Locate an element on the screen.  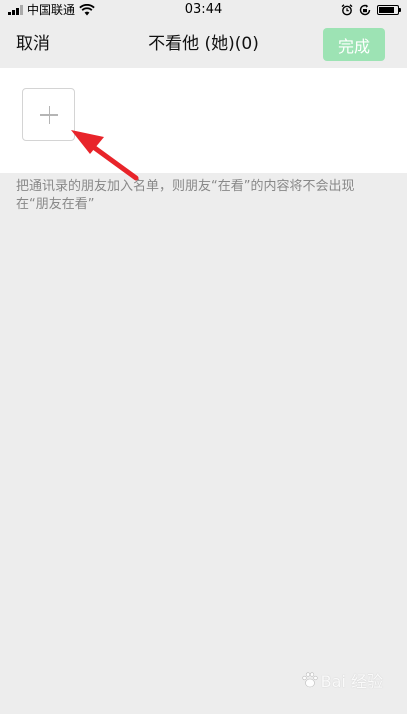
nav-bar: 取消 不看他 (她)(0) 完成 is located at coordinates (203, 44).